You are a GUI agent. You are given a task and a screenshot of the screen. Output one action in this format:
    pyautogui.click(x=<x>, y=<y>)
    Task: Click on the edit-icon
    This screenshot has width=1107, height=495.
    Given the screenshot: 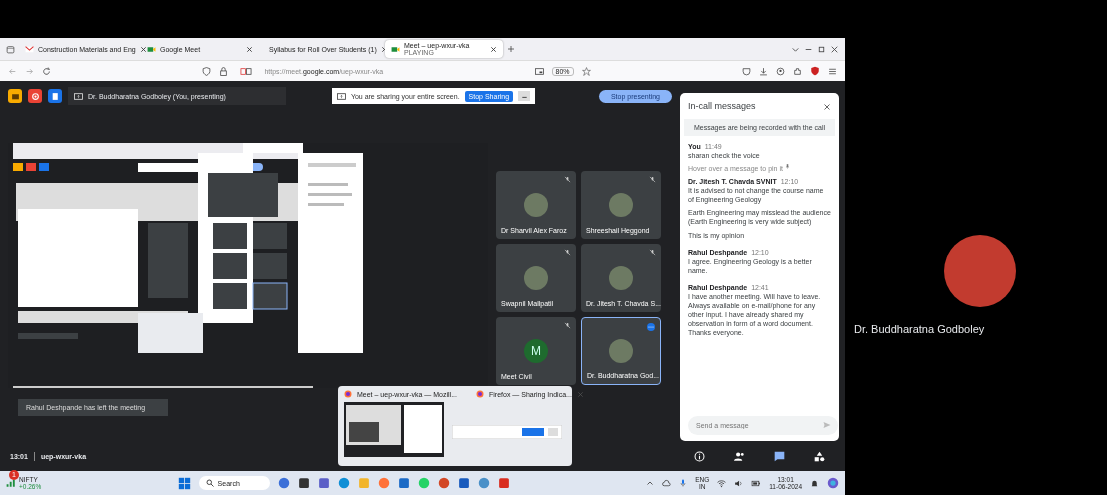 What is the action you would take?
    pyautogui.click(x=55, y=96)
    